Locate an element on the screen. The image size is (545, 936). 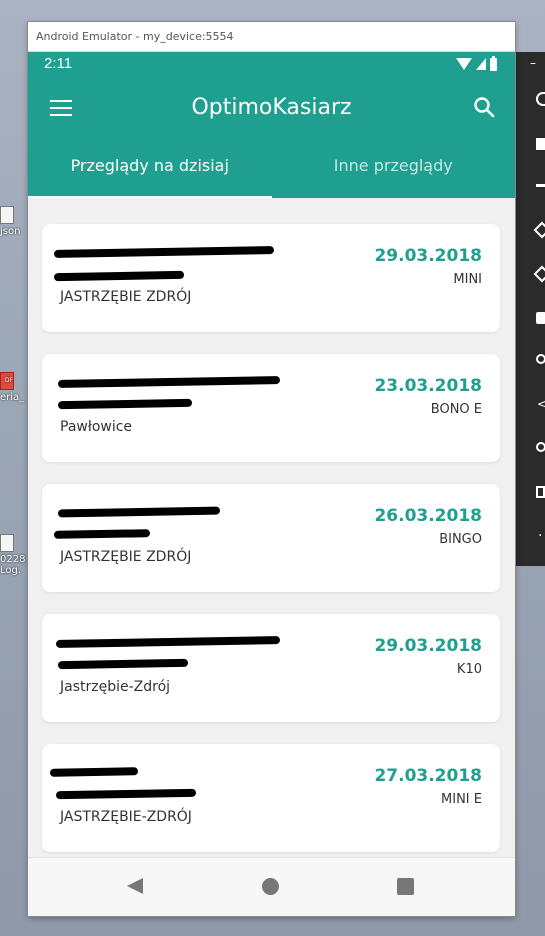
home-icon is located at coordinates (270, 886).